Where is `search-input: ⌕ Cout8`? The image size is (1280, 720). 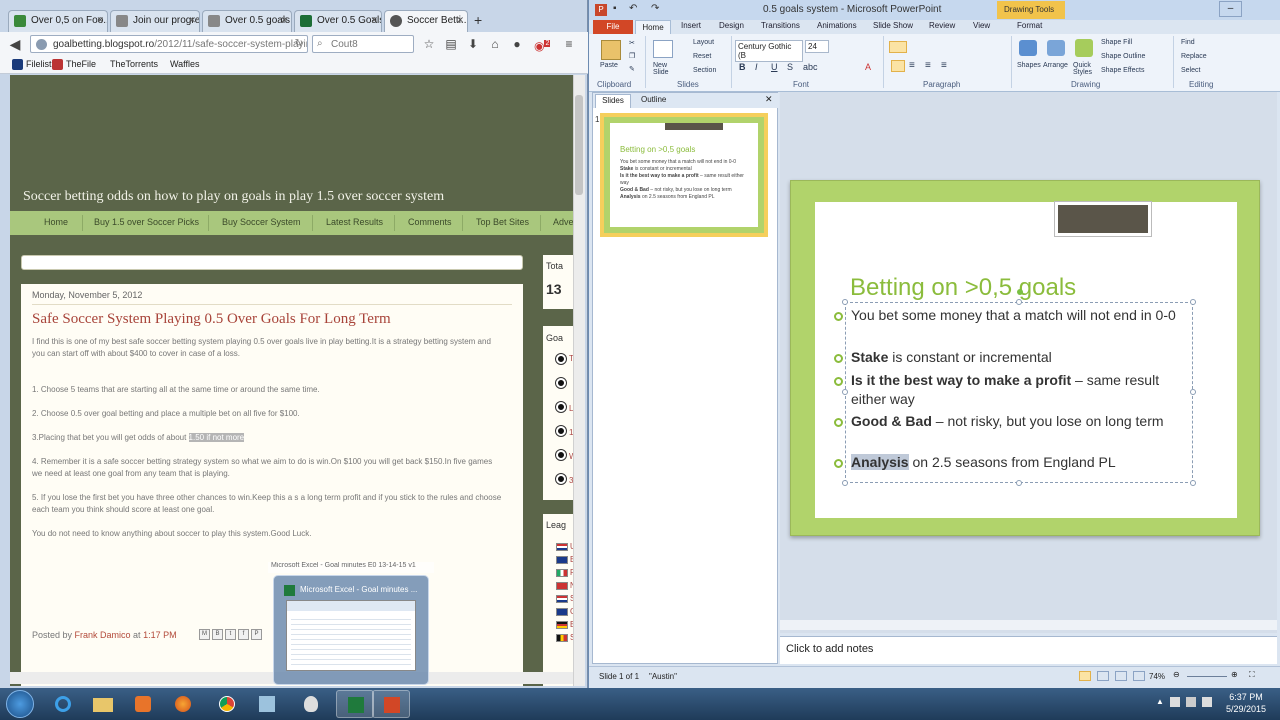
search-input: ⌕ Cout8 is located at coordinates (363, 44).